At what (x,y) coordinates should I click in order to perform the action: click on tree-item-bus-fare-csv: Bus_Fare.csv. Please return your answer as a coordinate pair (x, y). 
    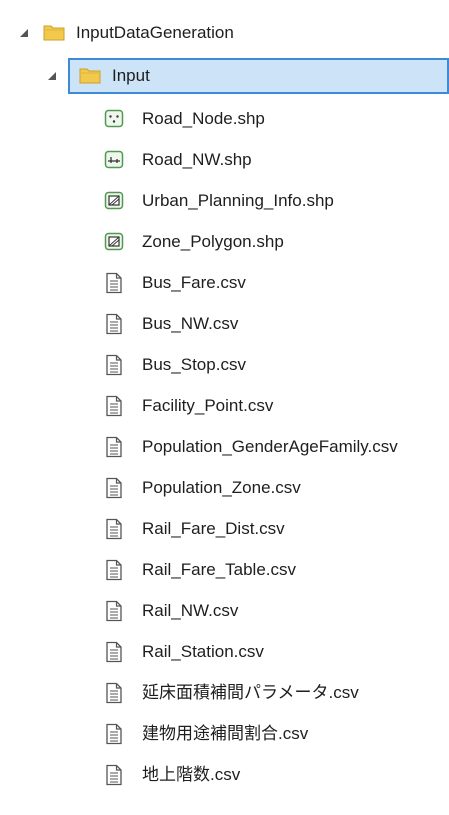
    Looking at the image, I should click on (224, 283).